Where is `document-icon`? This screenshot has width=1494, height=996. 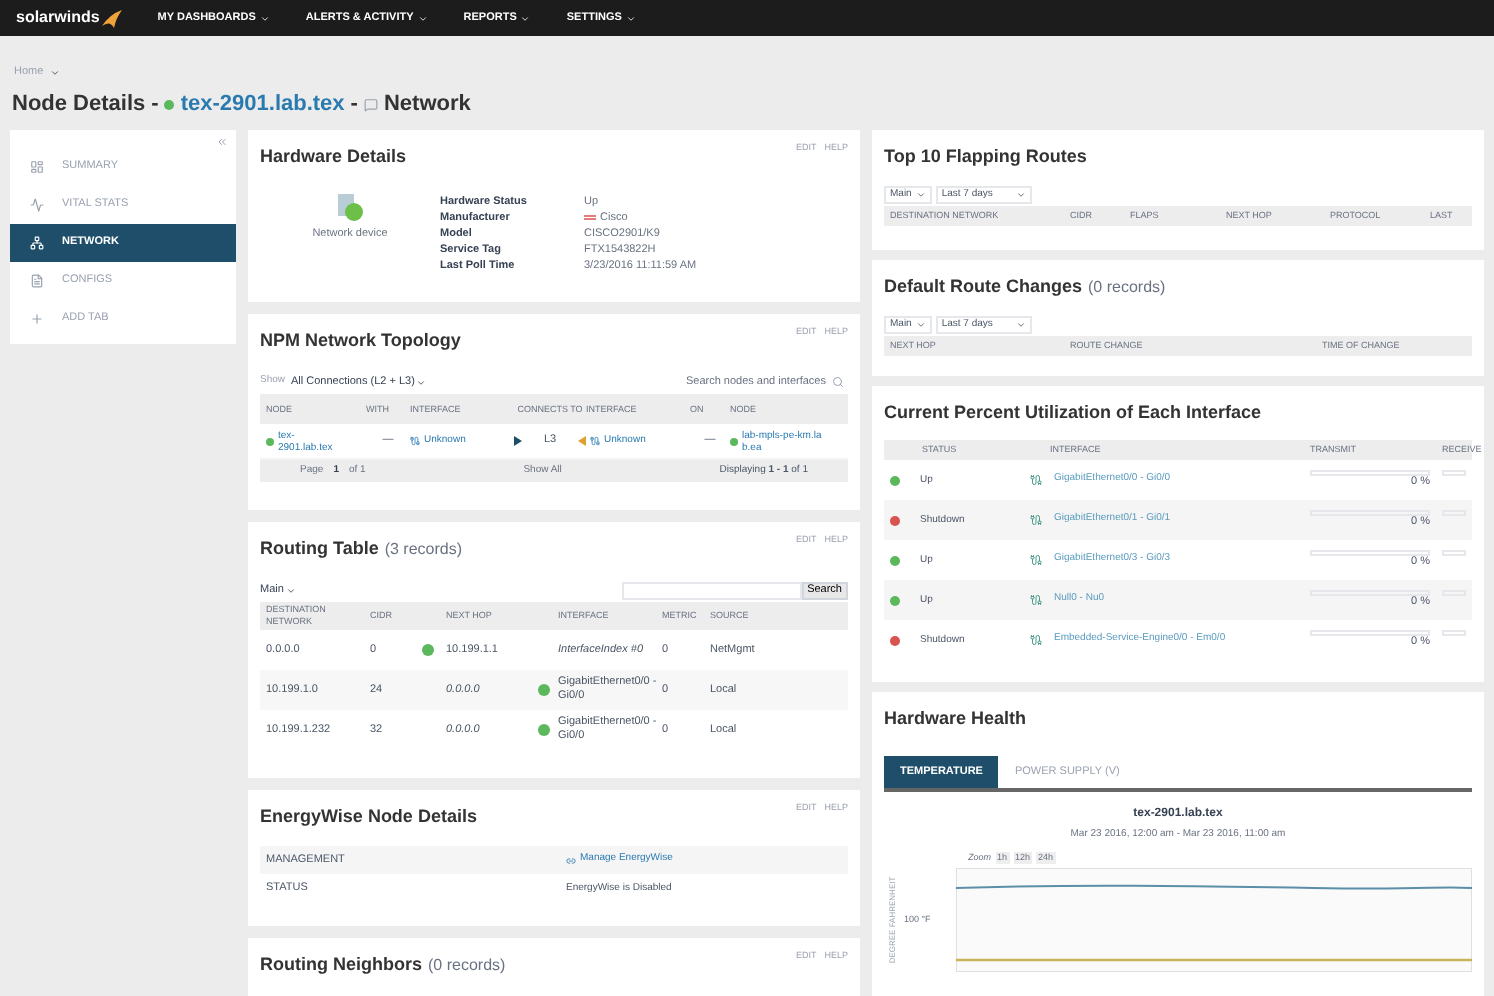 document-icon is located at coordinates (37, 281).